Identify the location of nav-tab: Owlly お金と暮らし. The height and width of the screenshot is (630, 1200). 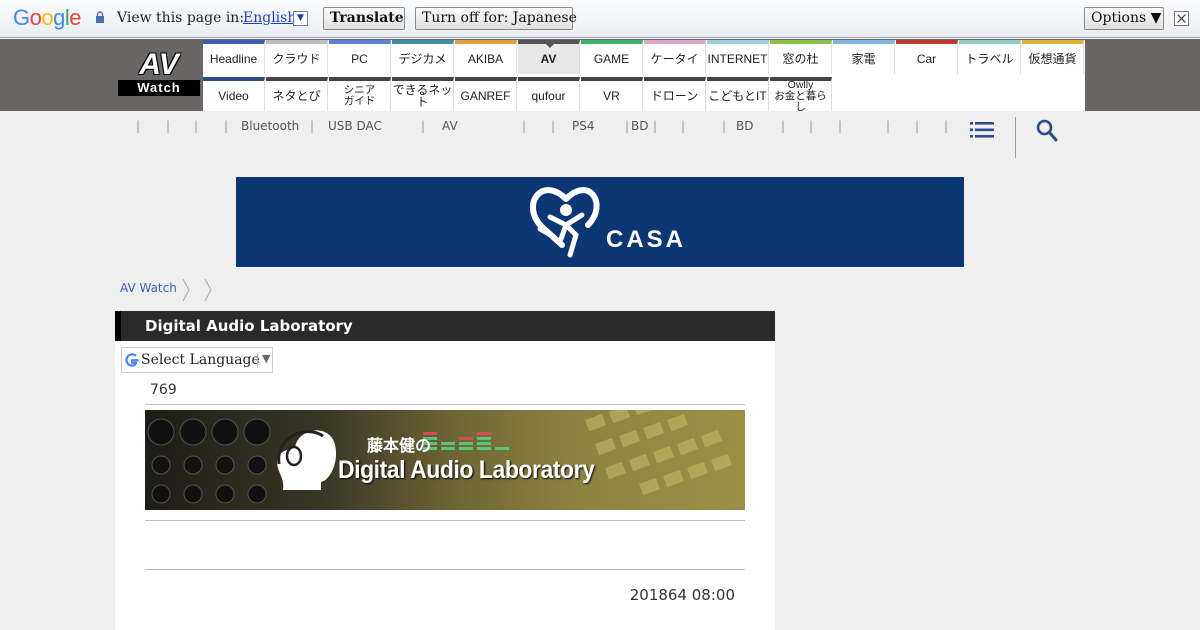
(801, 94).